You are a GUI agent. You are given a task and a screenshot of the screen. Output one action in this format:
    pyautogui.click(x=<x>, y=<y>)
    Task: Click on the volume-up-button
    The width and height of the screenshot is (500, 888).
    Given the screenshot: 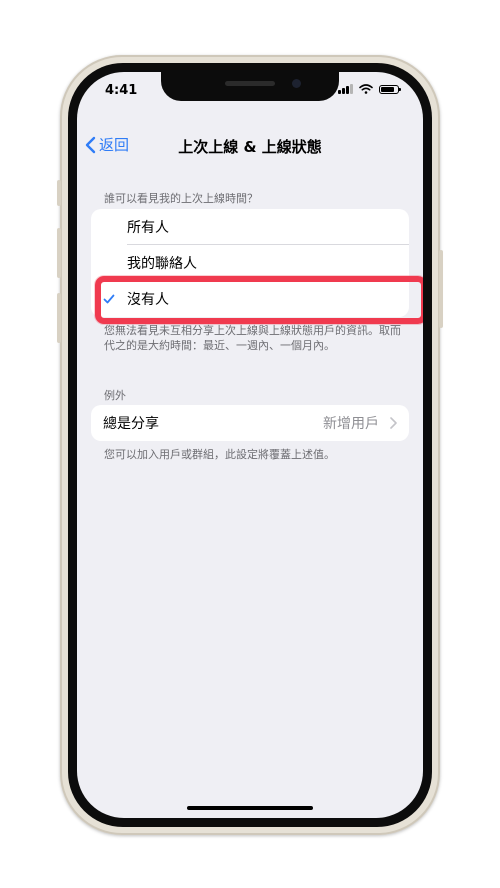 What is the action you would take?
    pyautogui.click(x=59, y=253)
    